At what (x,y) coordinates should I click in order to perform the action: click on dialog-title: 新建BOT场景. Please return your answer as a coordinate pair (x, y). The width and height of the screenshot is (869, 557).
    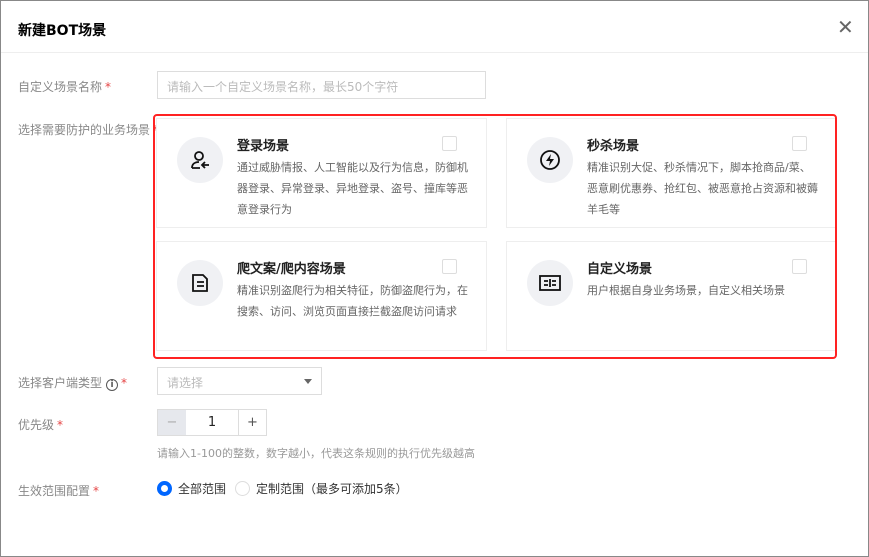
    Looking at the image, I should click on (62, 31).